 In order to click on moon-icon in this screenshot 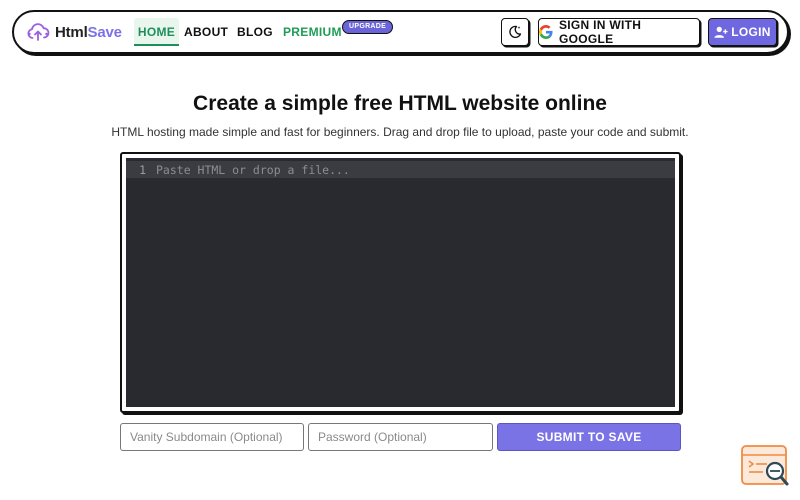, I will do `click(515, 31)`.